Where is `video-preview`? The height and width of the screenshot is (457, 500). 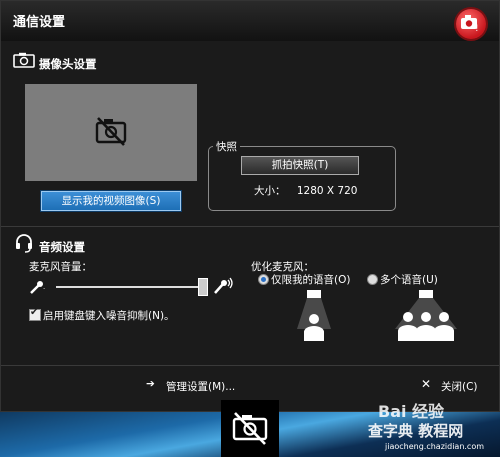
video-preview is located at coordinates (111, 132).